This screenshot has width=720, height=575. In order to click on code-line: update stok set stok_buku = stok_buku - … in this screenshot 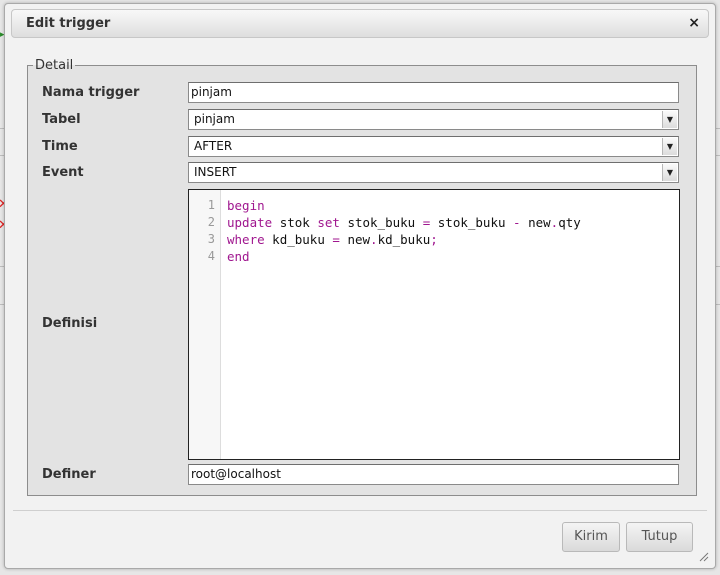, I will do `click(404, 222)`.